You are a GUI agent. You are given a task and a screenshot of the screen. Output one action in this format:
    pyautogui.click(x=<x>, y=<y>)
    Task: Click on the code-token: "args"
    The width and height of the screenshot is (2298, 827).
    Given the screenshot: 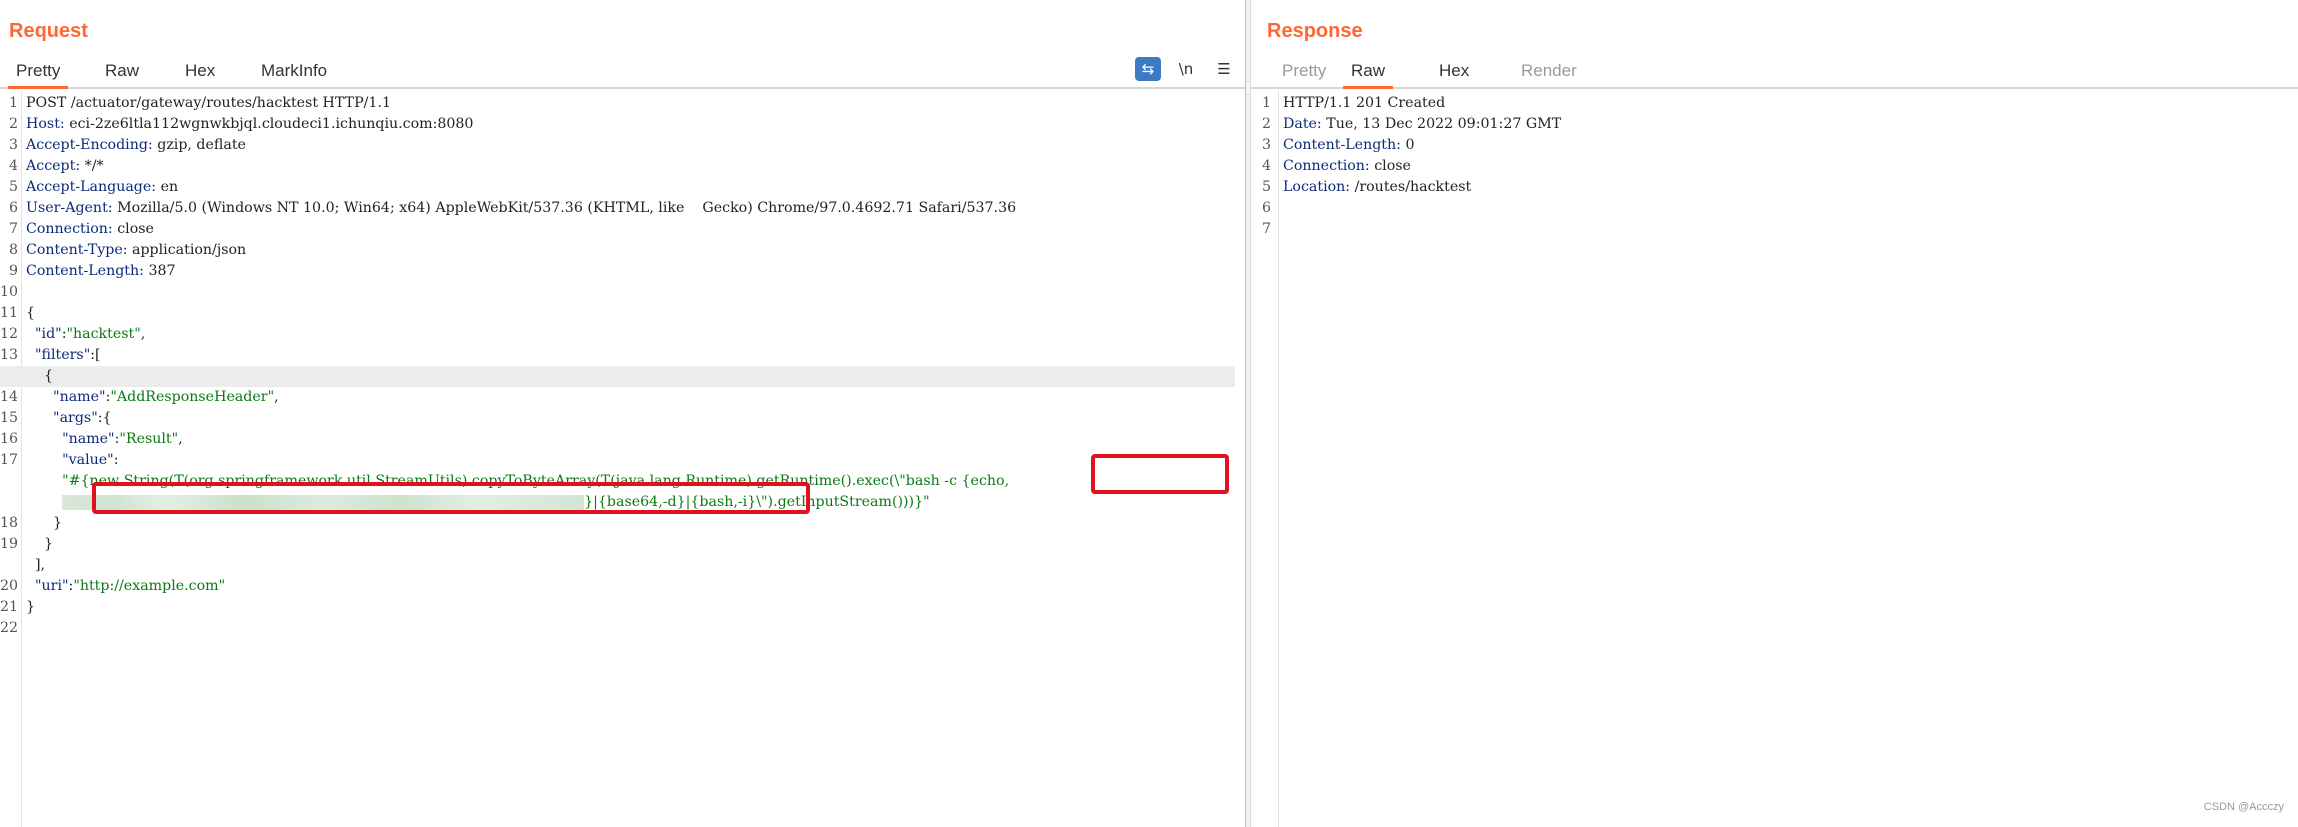 What is the action you would take?
    pyautogui.click(x=62, y=418)
    